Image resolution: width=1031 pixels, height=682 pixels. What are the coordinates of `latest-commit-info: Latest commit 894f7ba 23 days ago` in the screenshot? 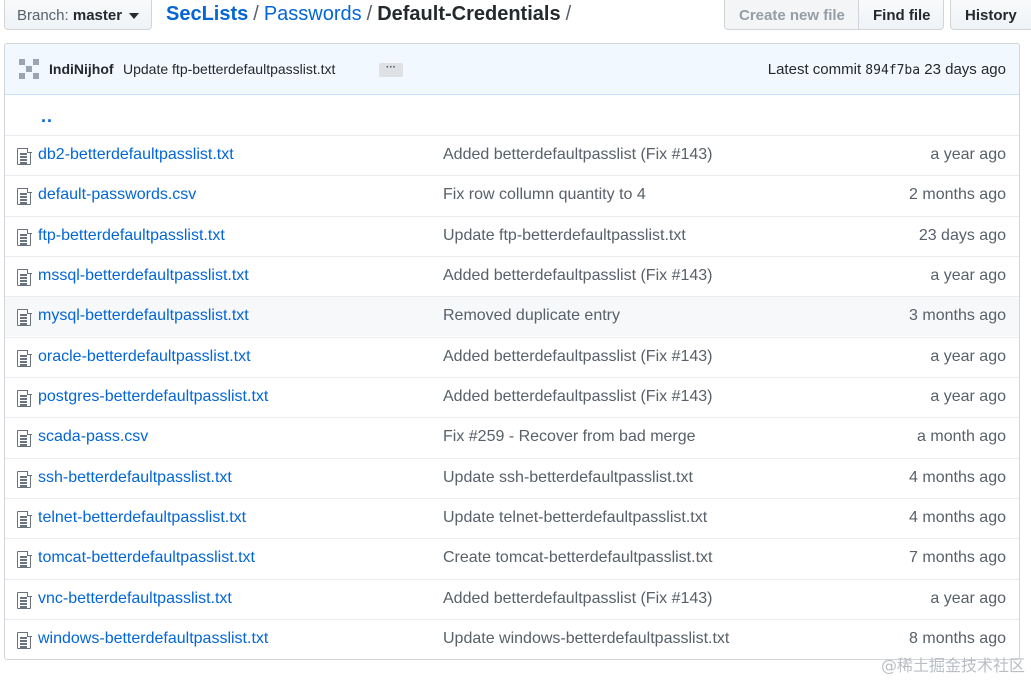 It's located at (887, 69).